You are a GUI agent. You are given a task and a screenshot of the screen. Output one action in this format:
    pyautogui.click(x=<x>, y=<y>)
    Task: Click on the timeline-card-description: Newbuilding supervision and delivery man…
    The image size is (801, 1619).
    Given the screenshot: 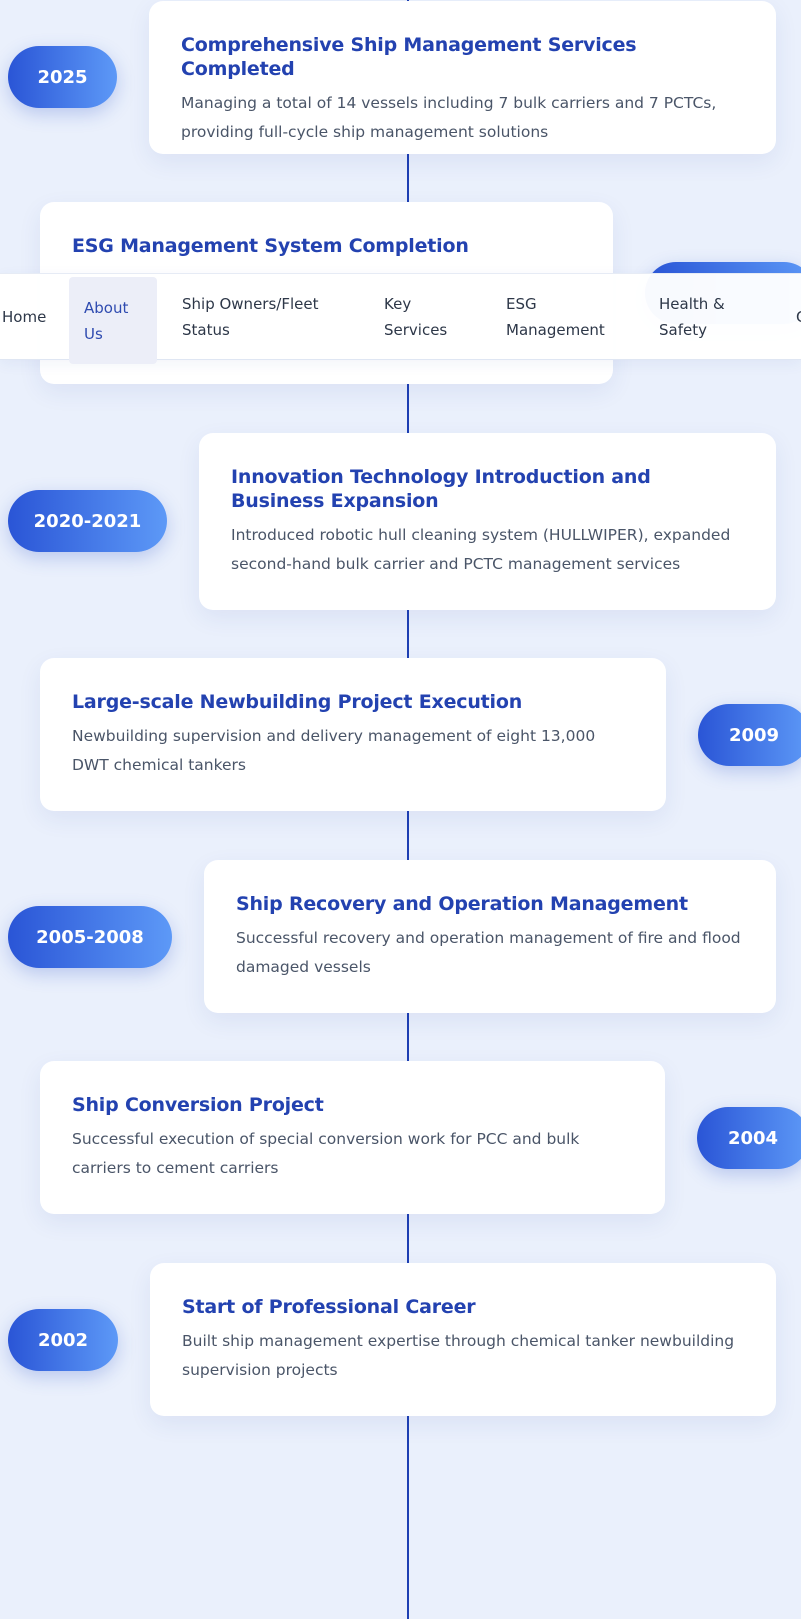 What is the action you would take?
    pyautogui.click(x=334, y=750)
    